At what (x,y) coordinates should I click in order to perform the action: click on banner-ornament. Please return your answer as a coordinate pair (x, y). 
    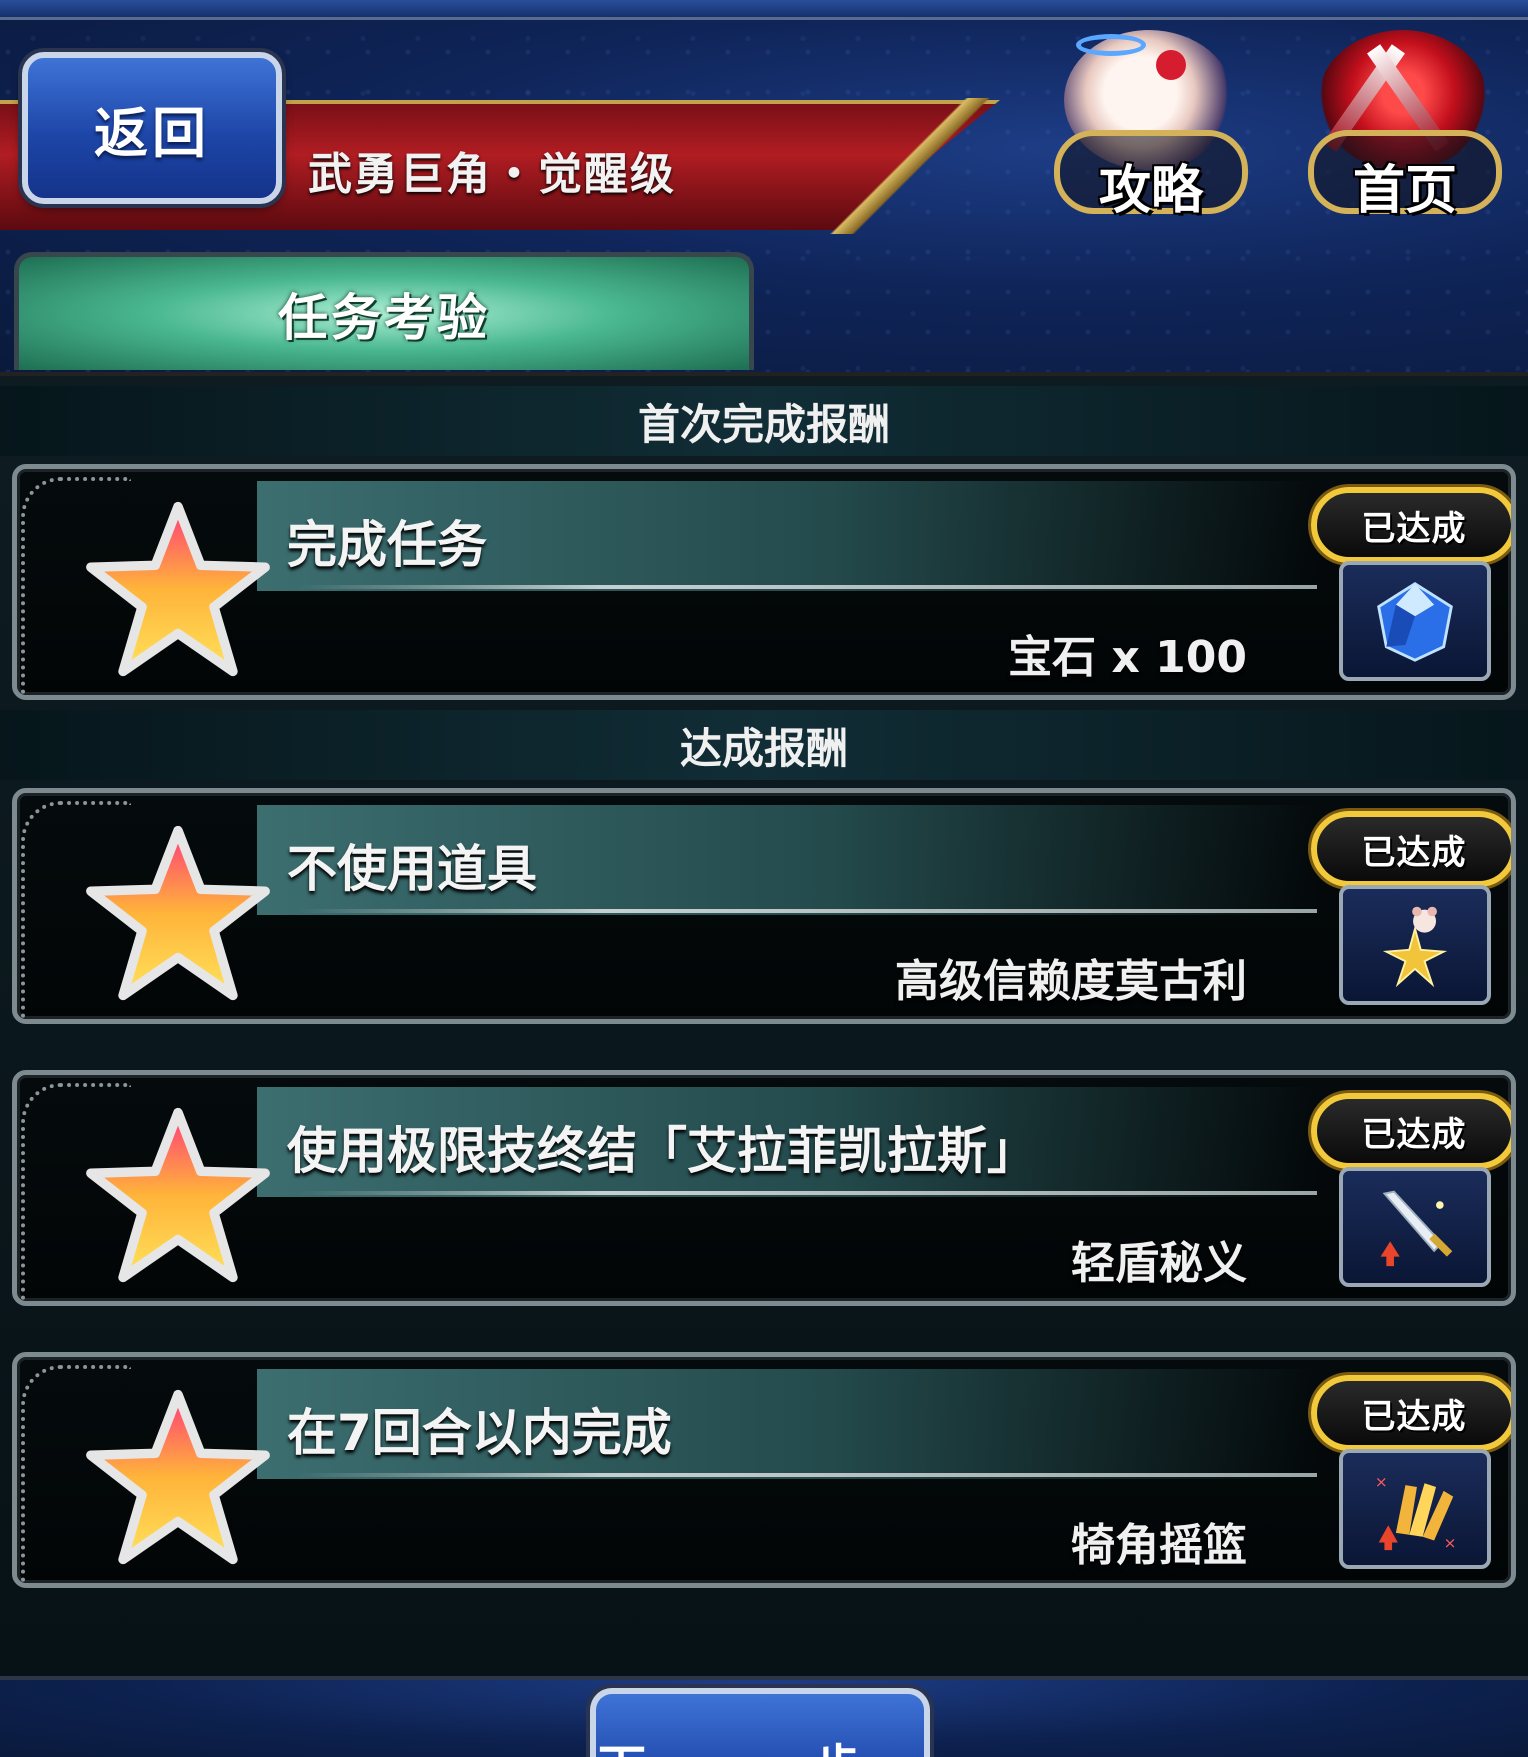
    Looking at the image, I should click on (910, 166).